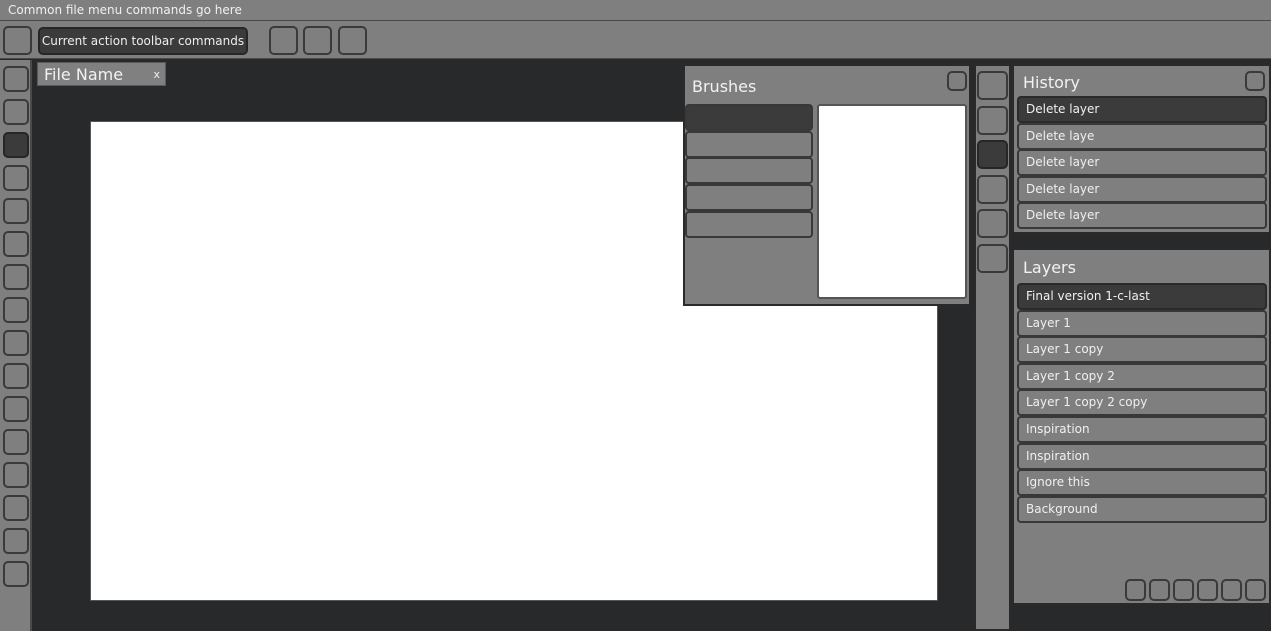 This screenshot has height=631, width=1271. What do you see at coordinates (635, 10) in the screenshot?
I see `menu-bar: Common file menu commands go here` at bounding box center [635, 10].